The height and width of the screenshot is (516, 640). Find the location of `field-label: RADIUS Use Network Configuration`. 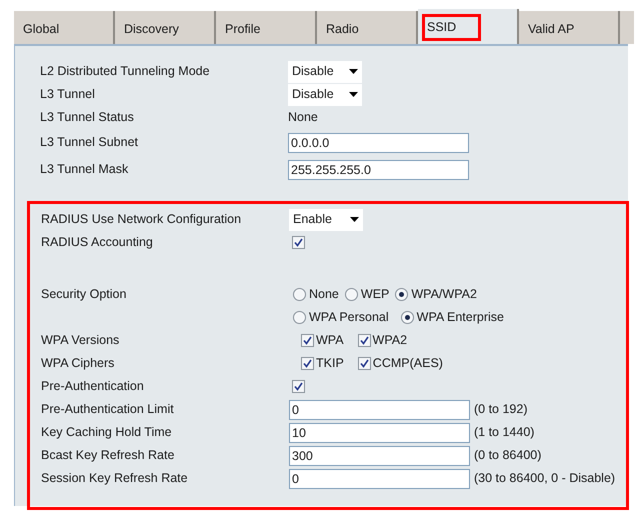

field-label: RADIUS Use Network Configuration is located at coordinates (141, 219).